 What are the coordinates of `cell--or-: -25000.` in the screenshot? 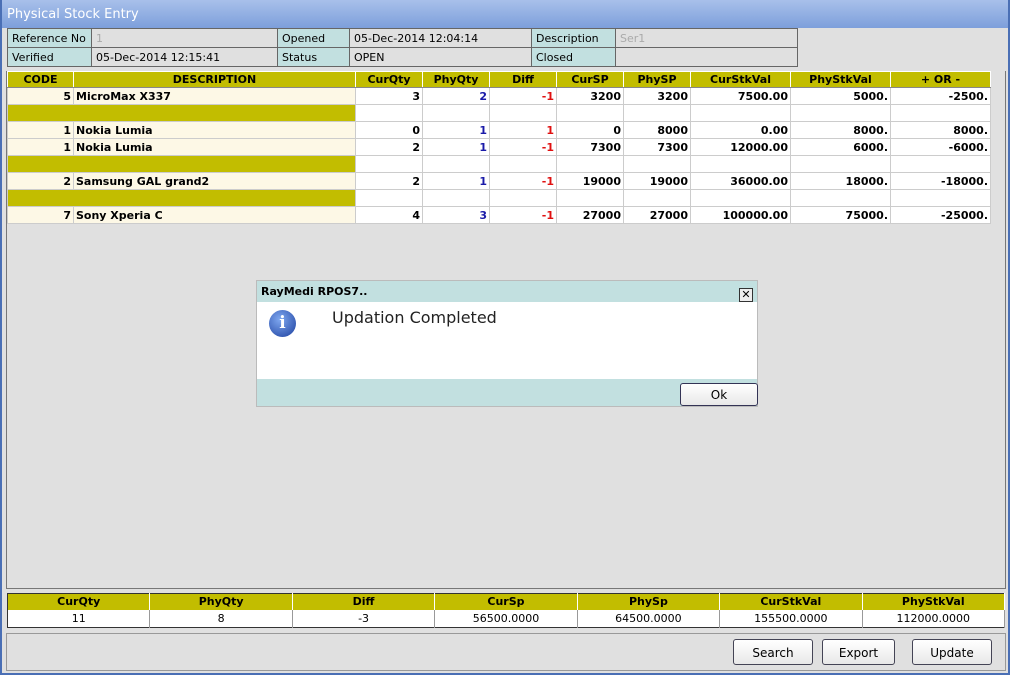 It's located at (940, 215).